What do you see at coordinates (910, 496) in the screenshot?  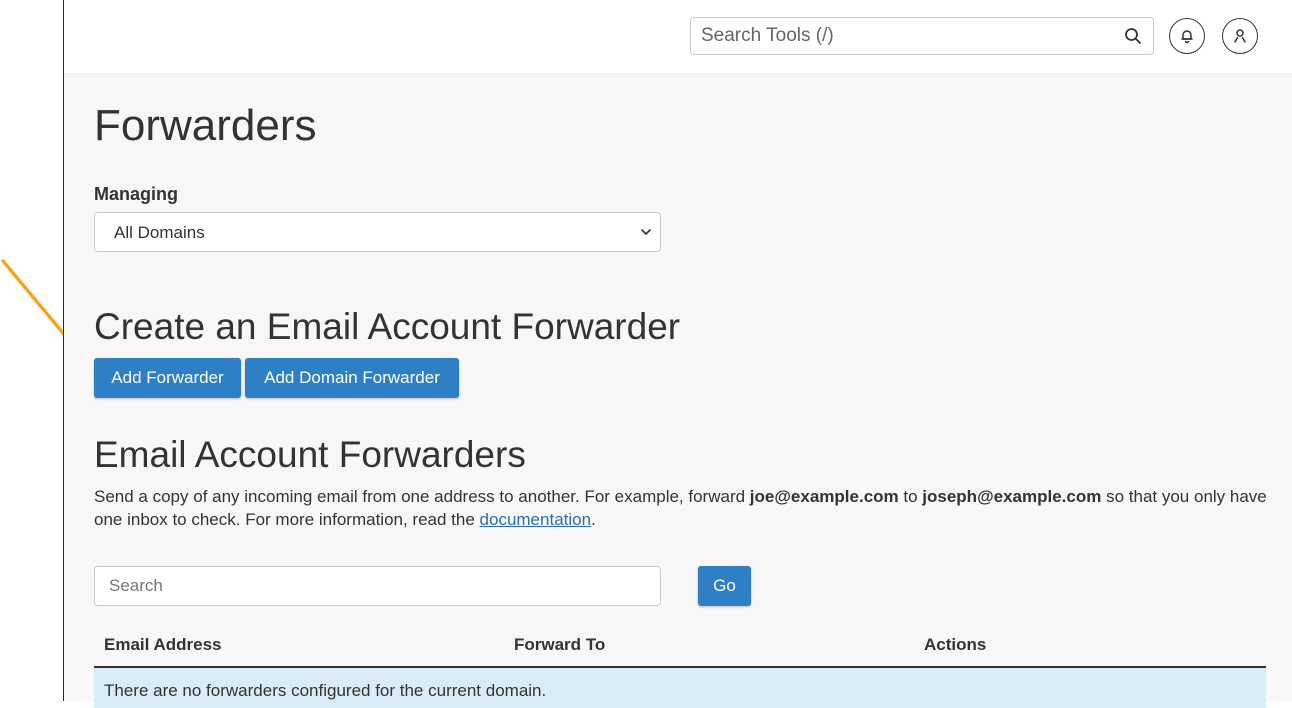 I see `description-text-2: to` at bounding box center [910, 496].